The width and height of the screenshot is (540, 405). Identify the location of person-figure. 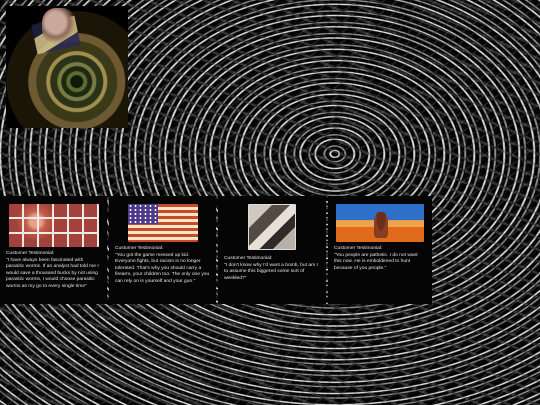
(381, 225).